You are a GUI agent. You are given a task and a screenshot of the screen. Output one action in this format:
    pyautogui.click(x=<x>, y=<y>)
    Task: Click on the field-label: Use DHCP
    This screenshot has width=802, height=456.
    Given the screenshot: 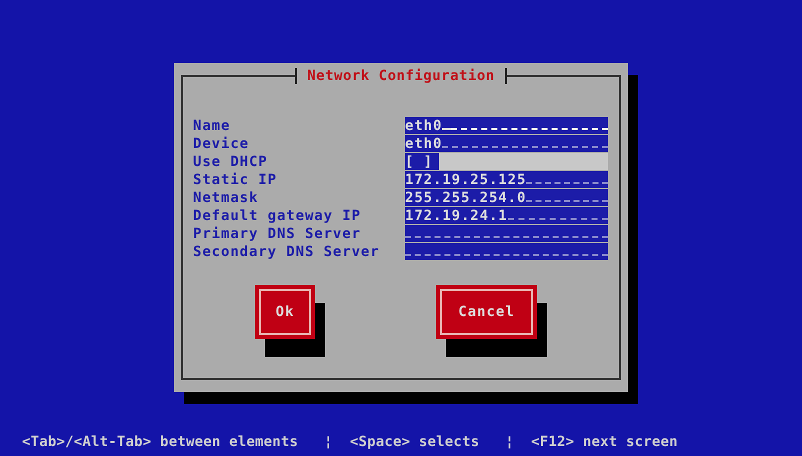 What is the action you would take?
    pyautogui.click(x=231, y=162)
    